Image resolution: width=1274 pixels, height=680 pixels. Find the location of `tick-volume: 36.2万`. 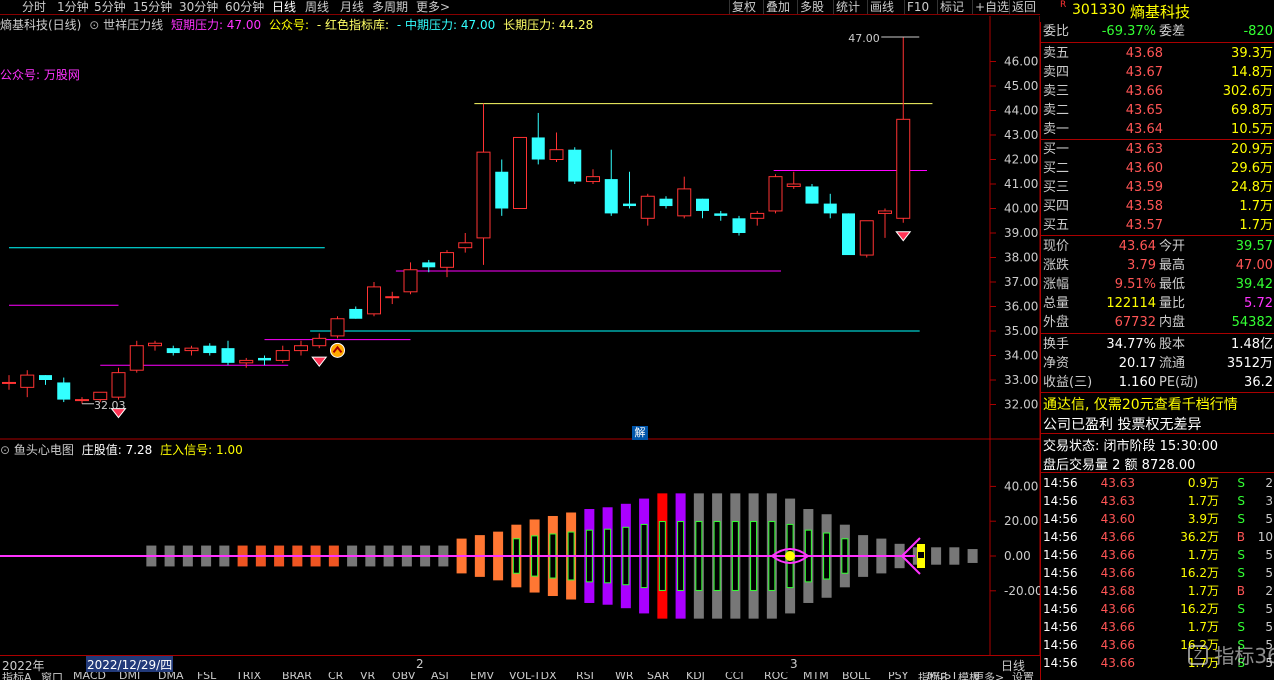

tick-volume: 36.2万 is located at coordinates (1199, 537).